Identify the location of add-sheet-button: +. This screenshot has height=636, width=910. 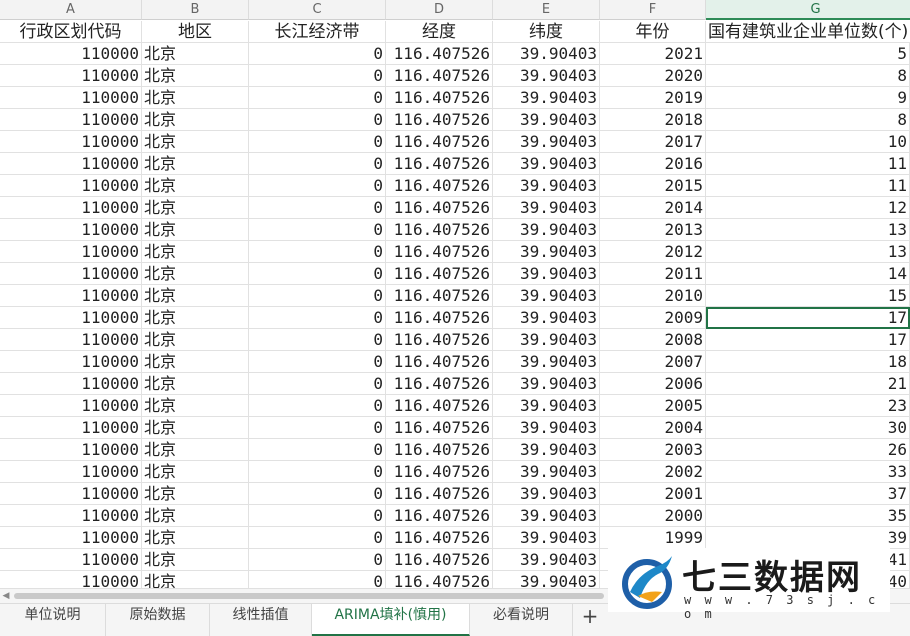
(590, 620).